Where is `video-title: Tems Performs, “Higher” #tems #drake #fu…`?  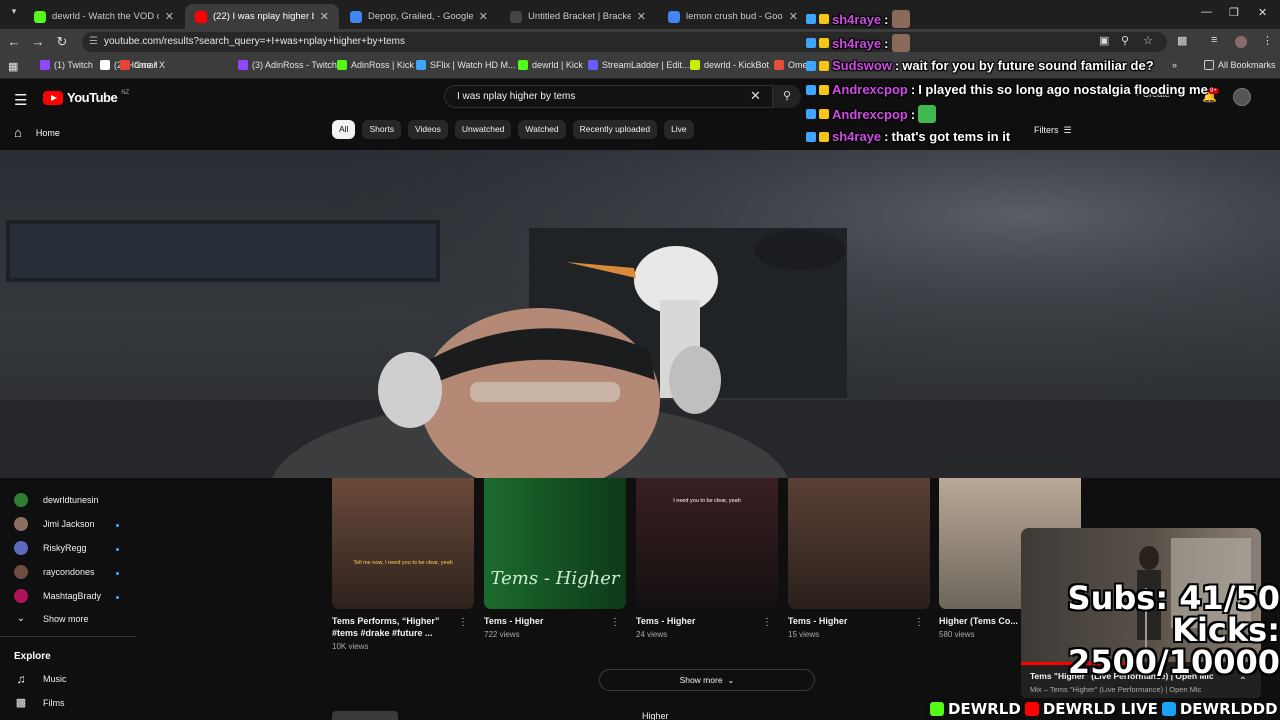
video-title: Tems Performs, “Higher” #tems #drake #fu… is located at coordinates (394, 627).